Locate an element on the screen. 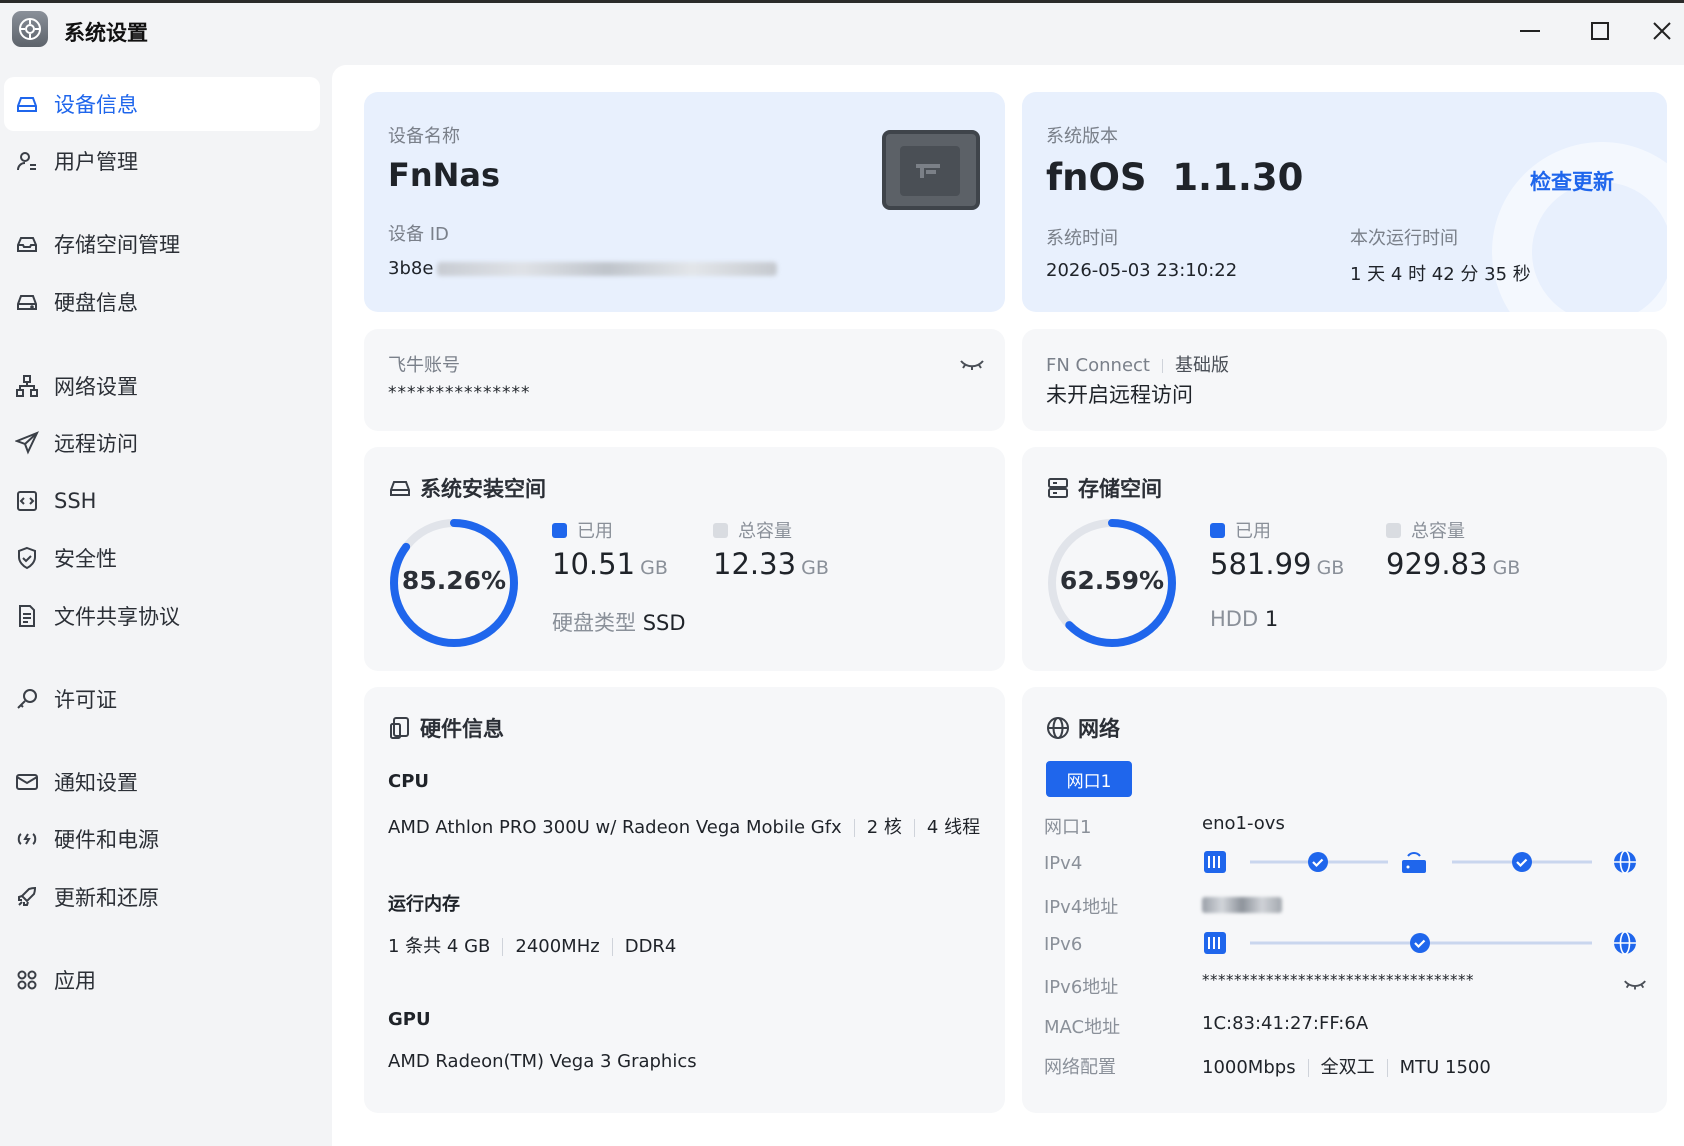  minimize-button is located at coordinates (1530, 31).